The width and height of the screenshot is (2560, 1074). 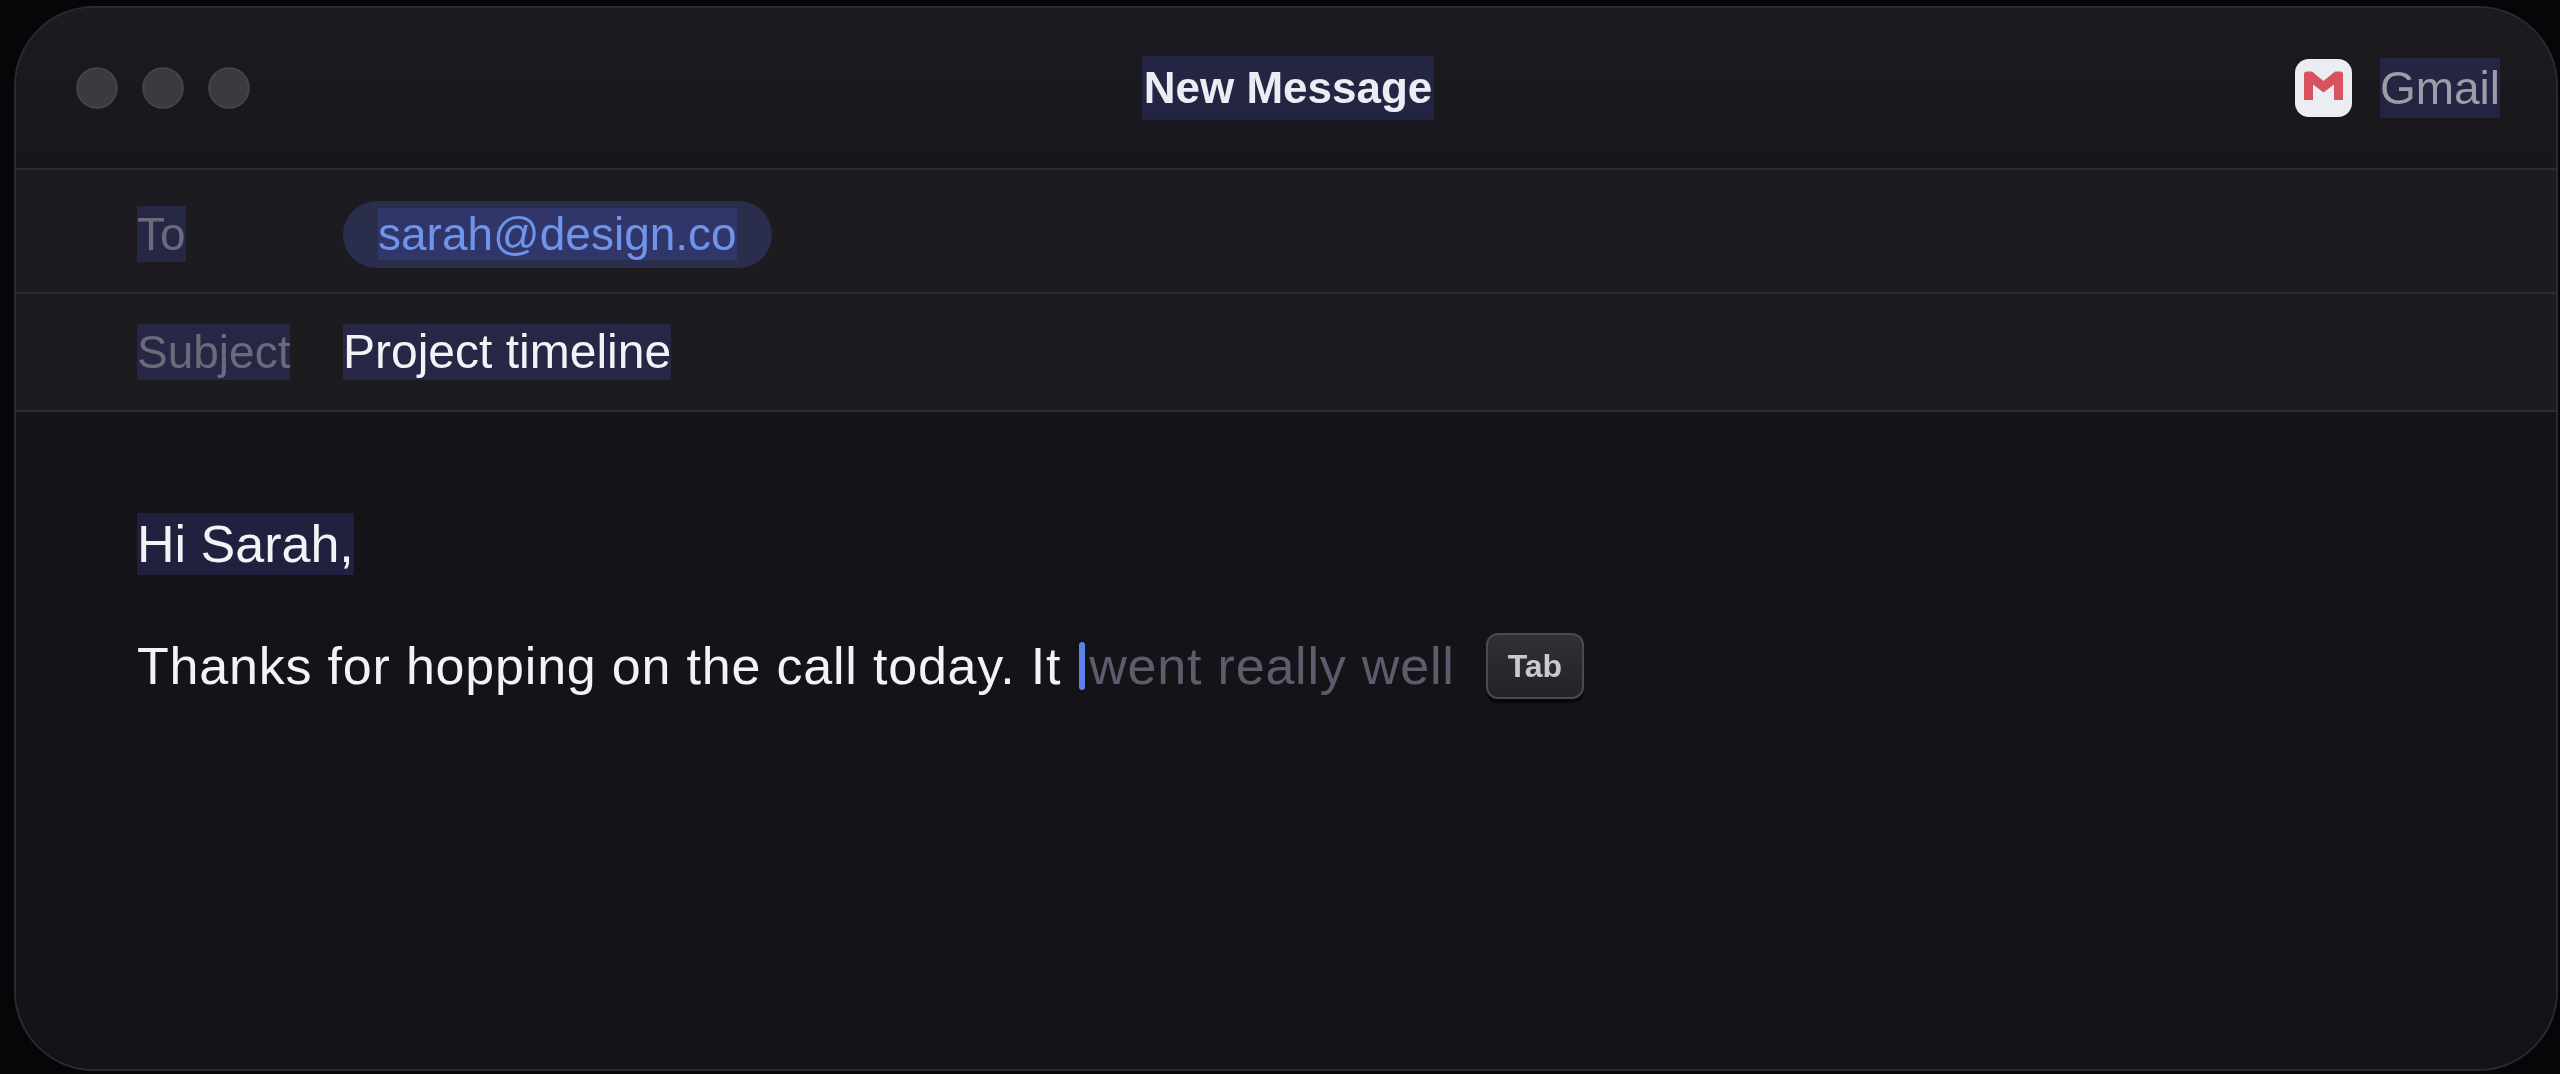 What do you see at coordinates (2323, 88) in the screenshot?
I see `app-logo-icon` at bounding box center [2323, 88].